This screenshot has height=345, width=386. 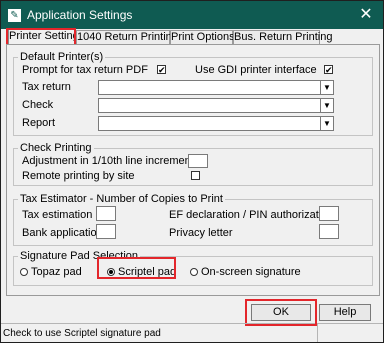 What do you see at coordinates (195, 175) in the screenshot?
I see `remote-printing-checkbox` at bounding box center [195, 175].